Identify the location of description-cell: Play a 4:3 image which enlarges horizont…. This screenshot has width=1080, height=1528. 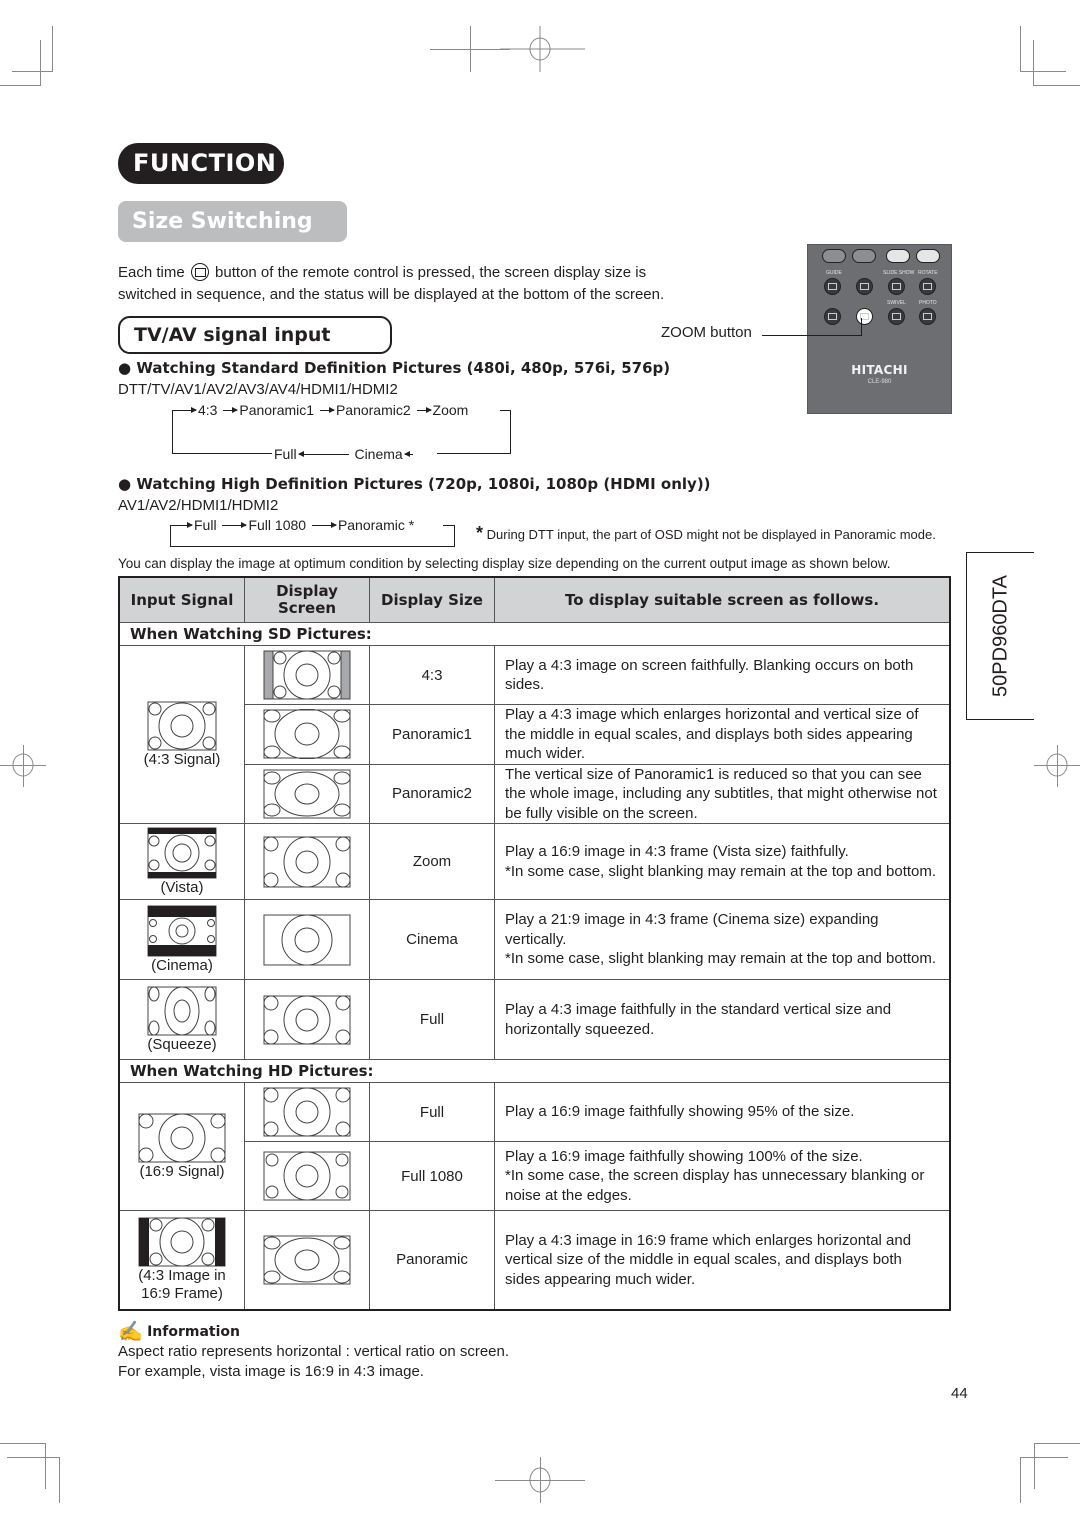
(722, 734).